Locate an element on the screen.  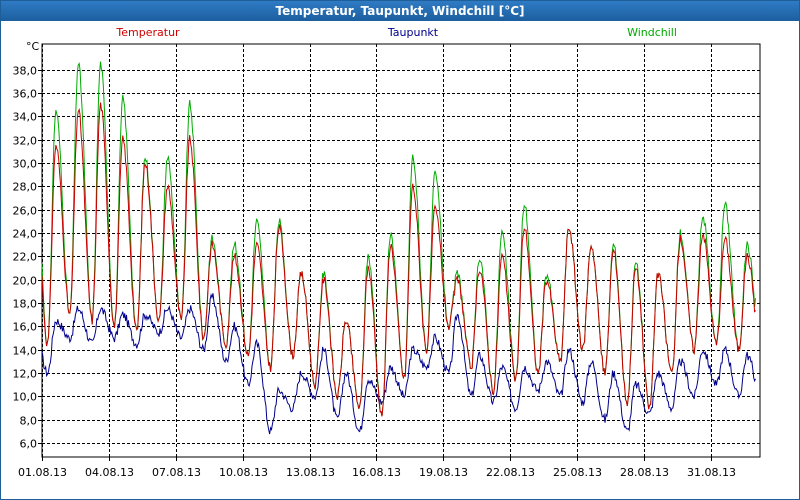
x-tick-label: 13.08.13 is located at coordinates (310, 472).